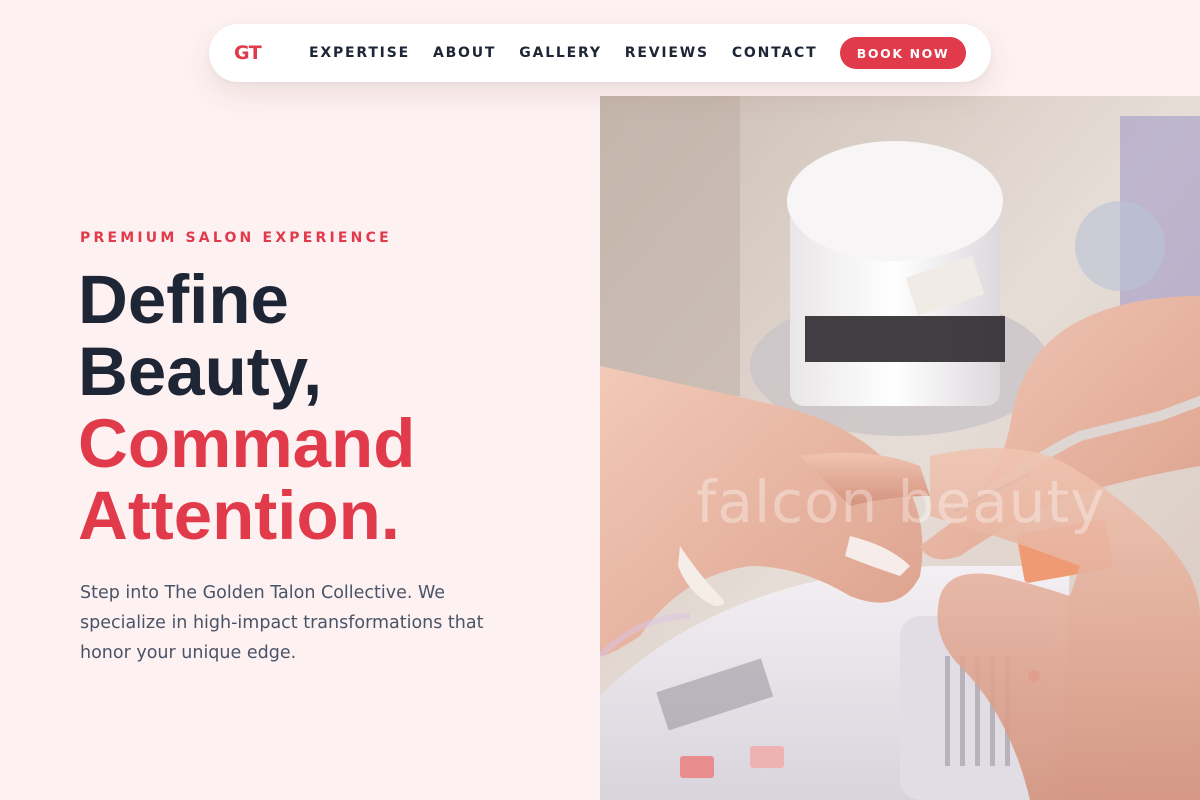 The image size is (1200, 800). I want to click on hero-eyebrow: PREMIUM SALON EXPERIENCE, so click(236, 238).